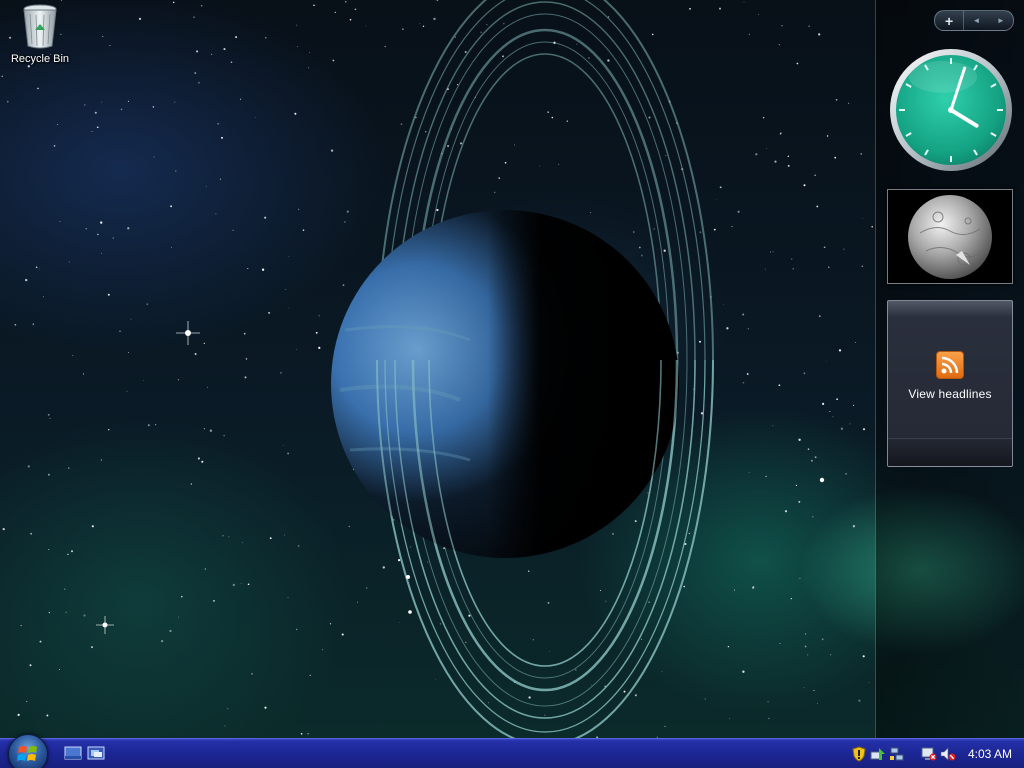 This screenshot has height=768, width=1024. I want to click on taskbar-clock: 4:03 AM, so click(990, 754).